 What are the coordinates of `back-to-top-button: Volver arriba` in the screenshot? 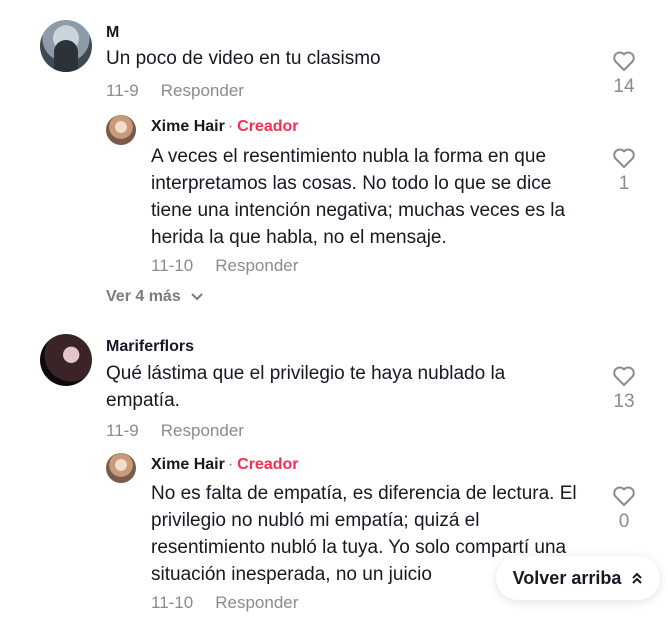 It's located at (578, 578).